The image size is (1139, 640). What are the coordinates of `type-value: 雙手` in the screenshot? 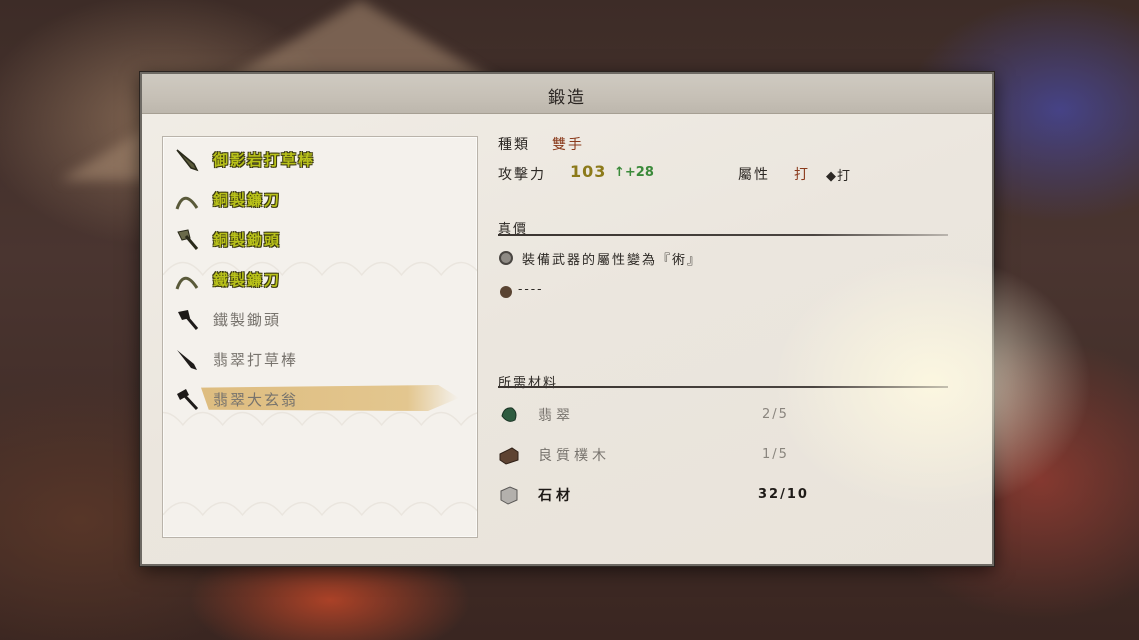 It's located at (568, 145).